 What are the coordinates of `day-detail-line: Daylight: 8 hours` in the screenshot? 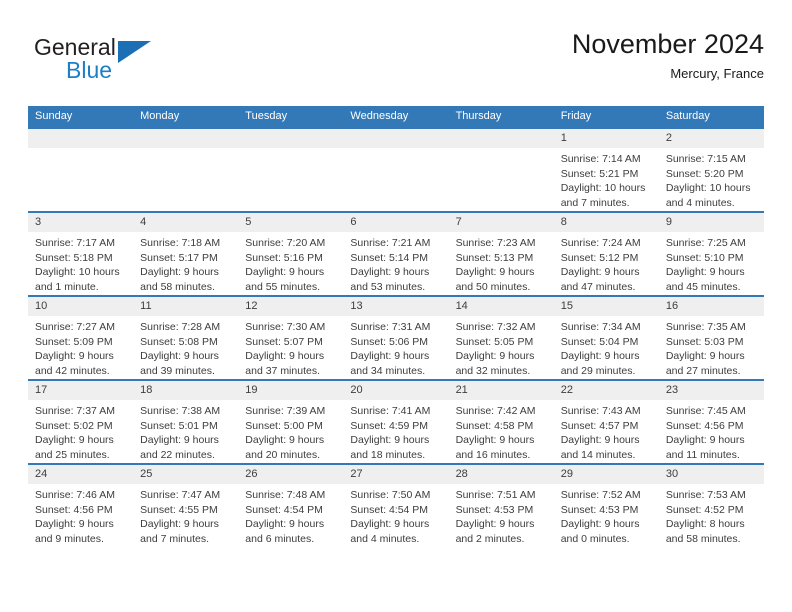 It's located at (705, 524).